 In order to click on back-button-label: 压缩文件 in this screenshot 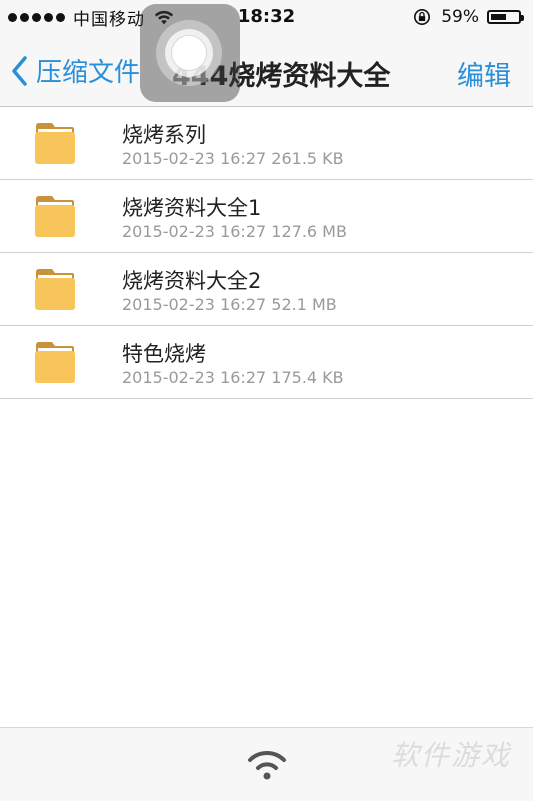, I will do `click(88, 73)`.